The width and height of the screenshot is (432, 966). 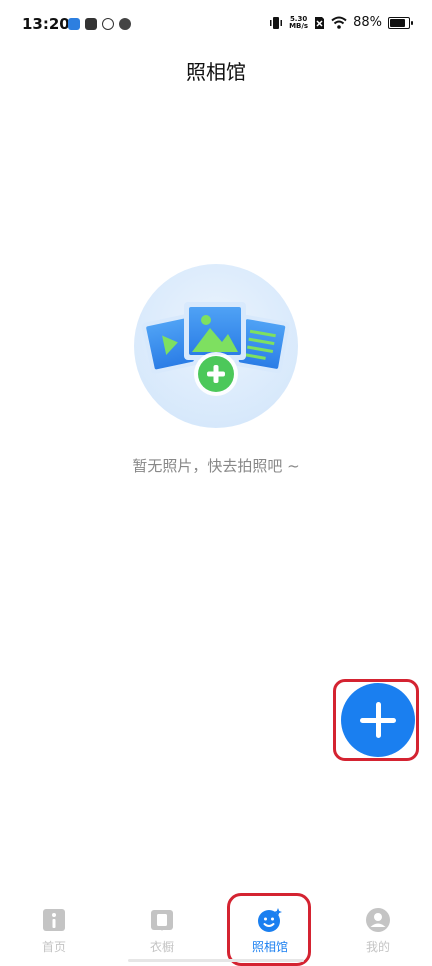 I want to click on vivo-notification-icon, so click(x=91, y=24).